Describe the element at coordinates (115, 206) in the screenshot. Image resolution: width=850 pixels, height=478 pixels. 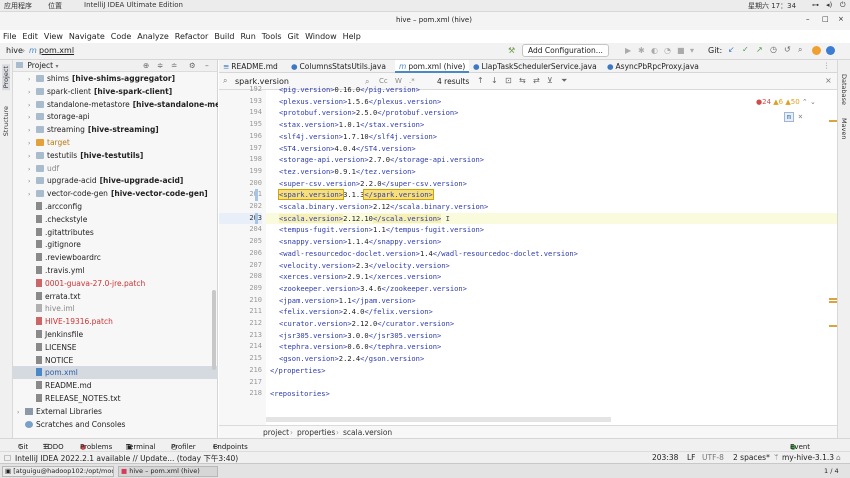
I see `tree-item: .arcconfig` at that location.